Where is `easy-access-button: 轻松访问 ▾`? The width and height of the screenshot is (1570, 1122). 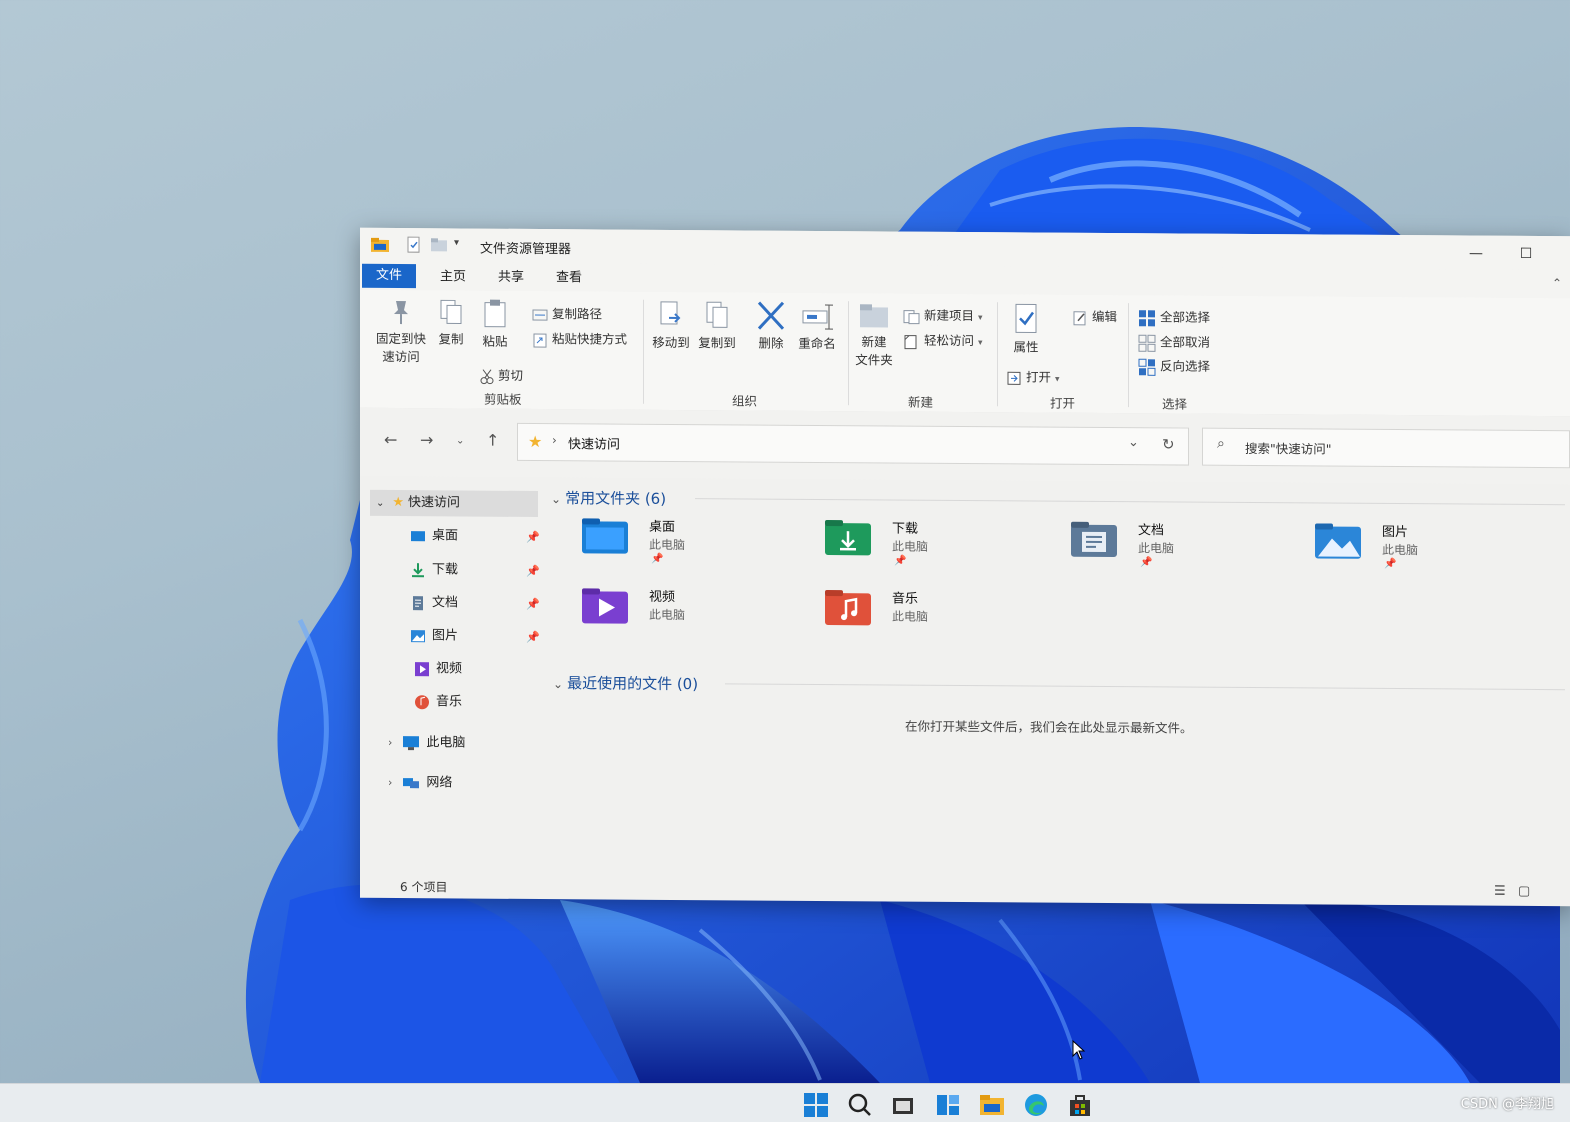 easy-access-button: 轻松访问 ▾ is located at coordinates (942, 340).